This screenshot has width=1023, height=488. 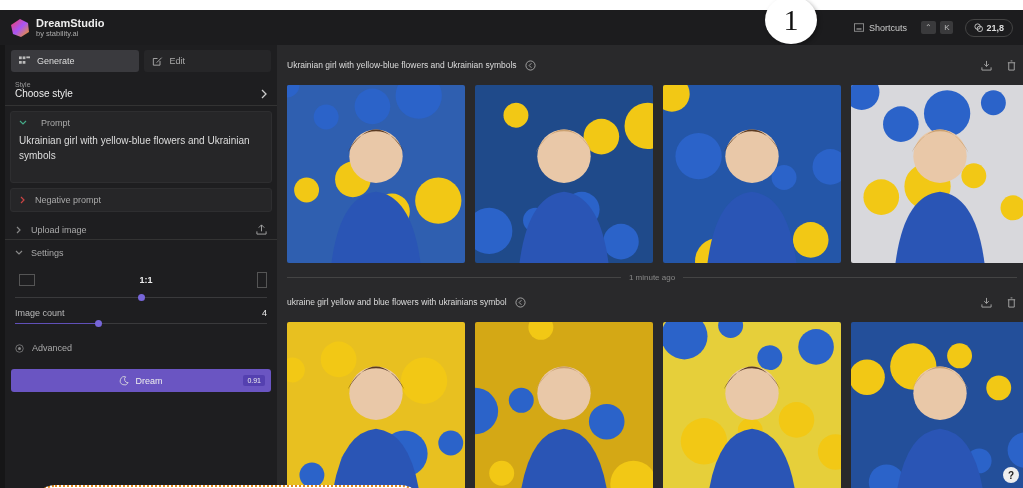 What do you see at coordinates (929, 27) in the screenshot?
I see `key-cap: ⌃` at bounding box center [929, 27].